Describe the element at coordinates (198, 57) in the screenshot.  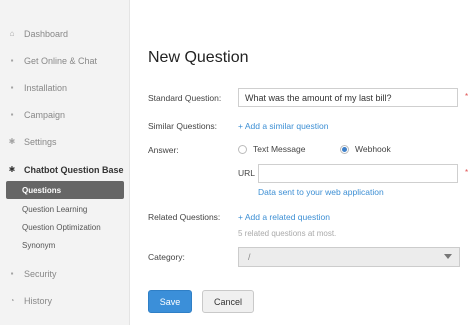
I see `page-title: New Question` at that location.